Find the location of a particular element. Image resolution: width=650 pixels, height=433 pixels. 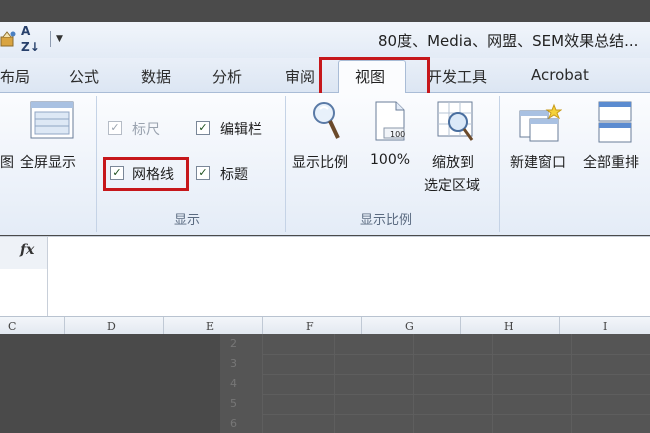

zoom-100-label: 100% is located at coordinates (390, 160).